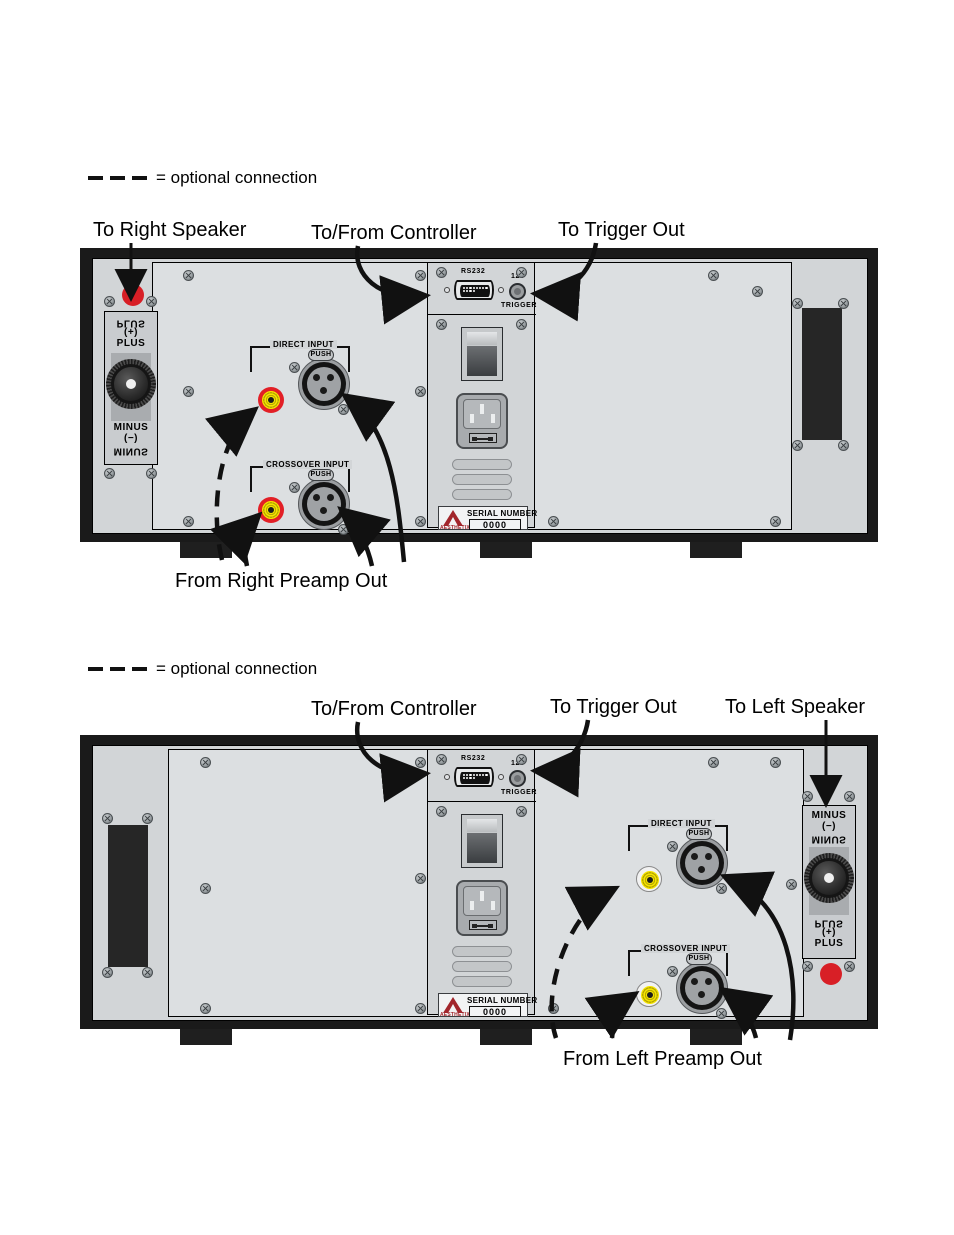  What do you see at coordinates (482, 421) in the screenshot?
I see `iec-power-inlet-top` at bounding box center [482, 421].